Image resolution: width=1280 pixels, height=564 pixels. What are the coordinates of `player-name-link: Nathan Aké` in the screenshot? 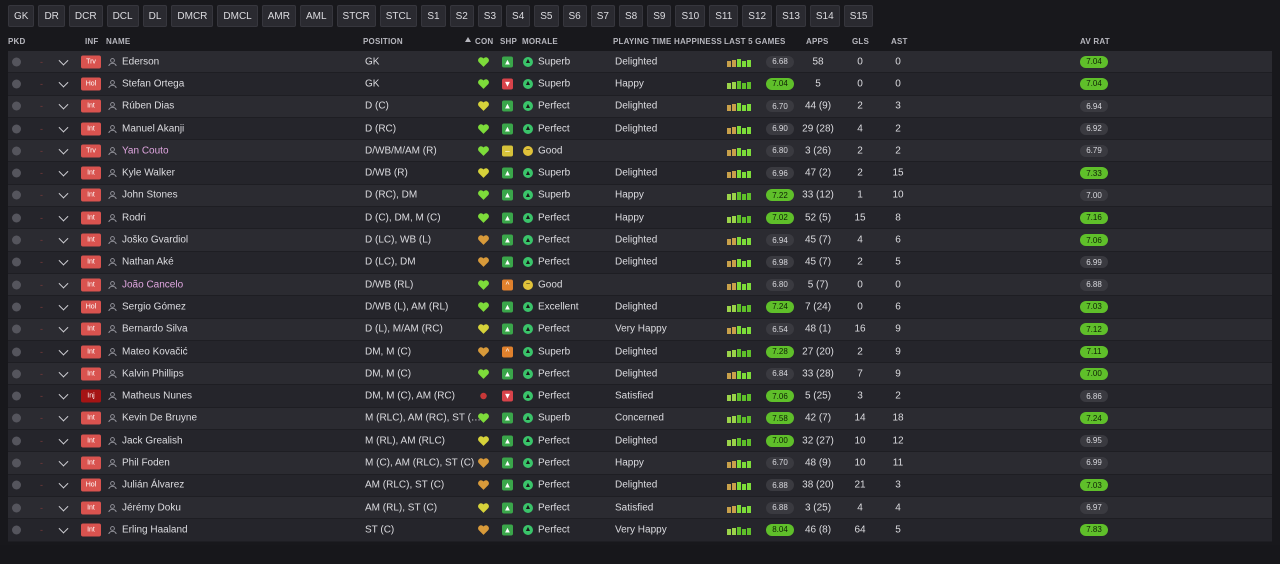 It's located at (148, 262).